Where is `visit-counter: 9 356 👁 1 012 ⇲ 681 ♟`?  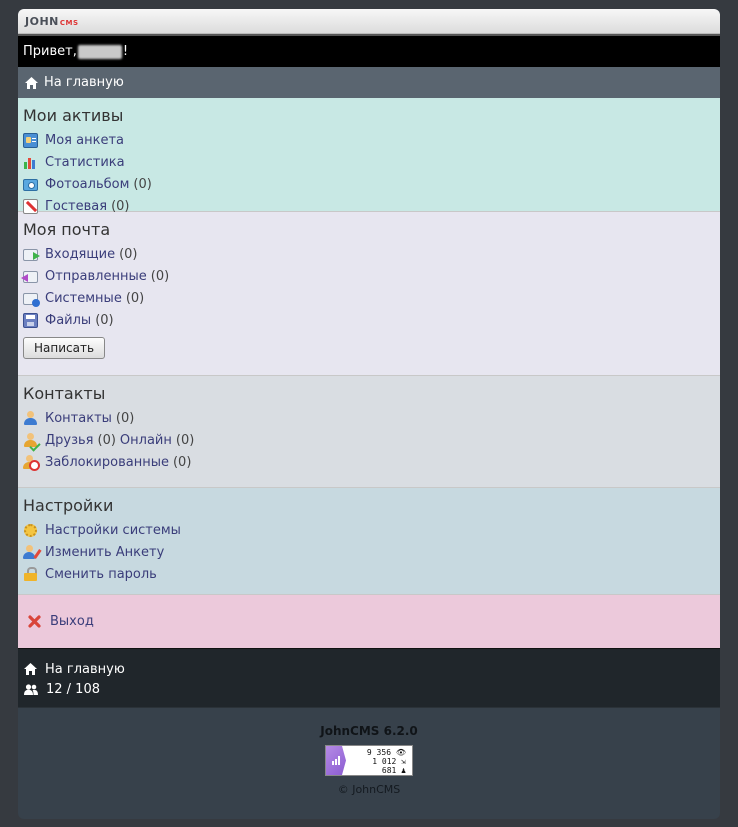
visit-counter: 9 356 👁 1 012 ⇲ 681 ♟ is located at coordinates (369, 760).